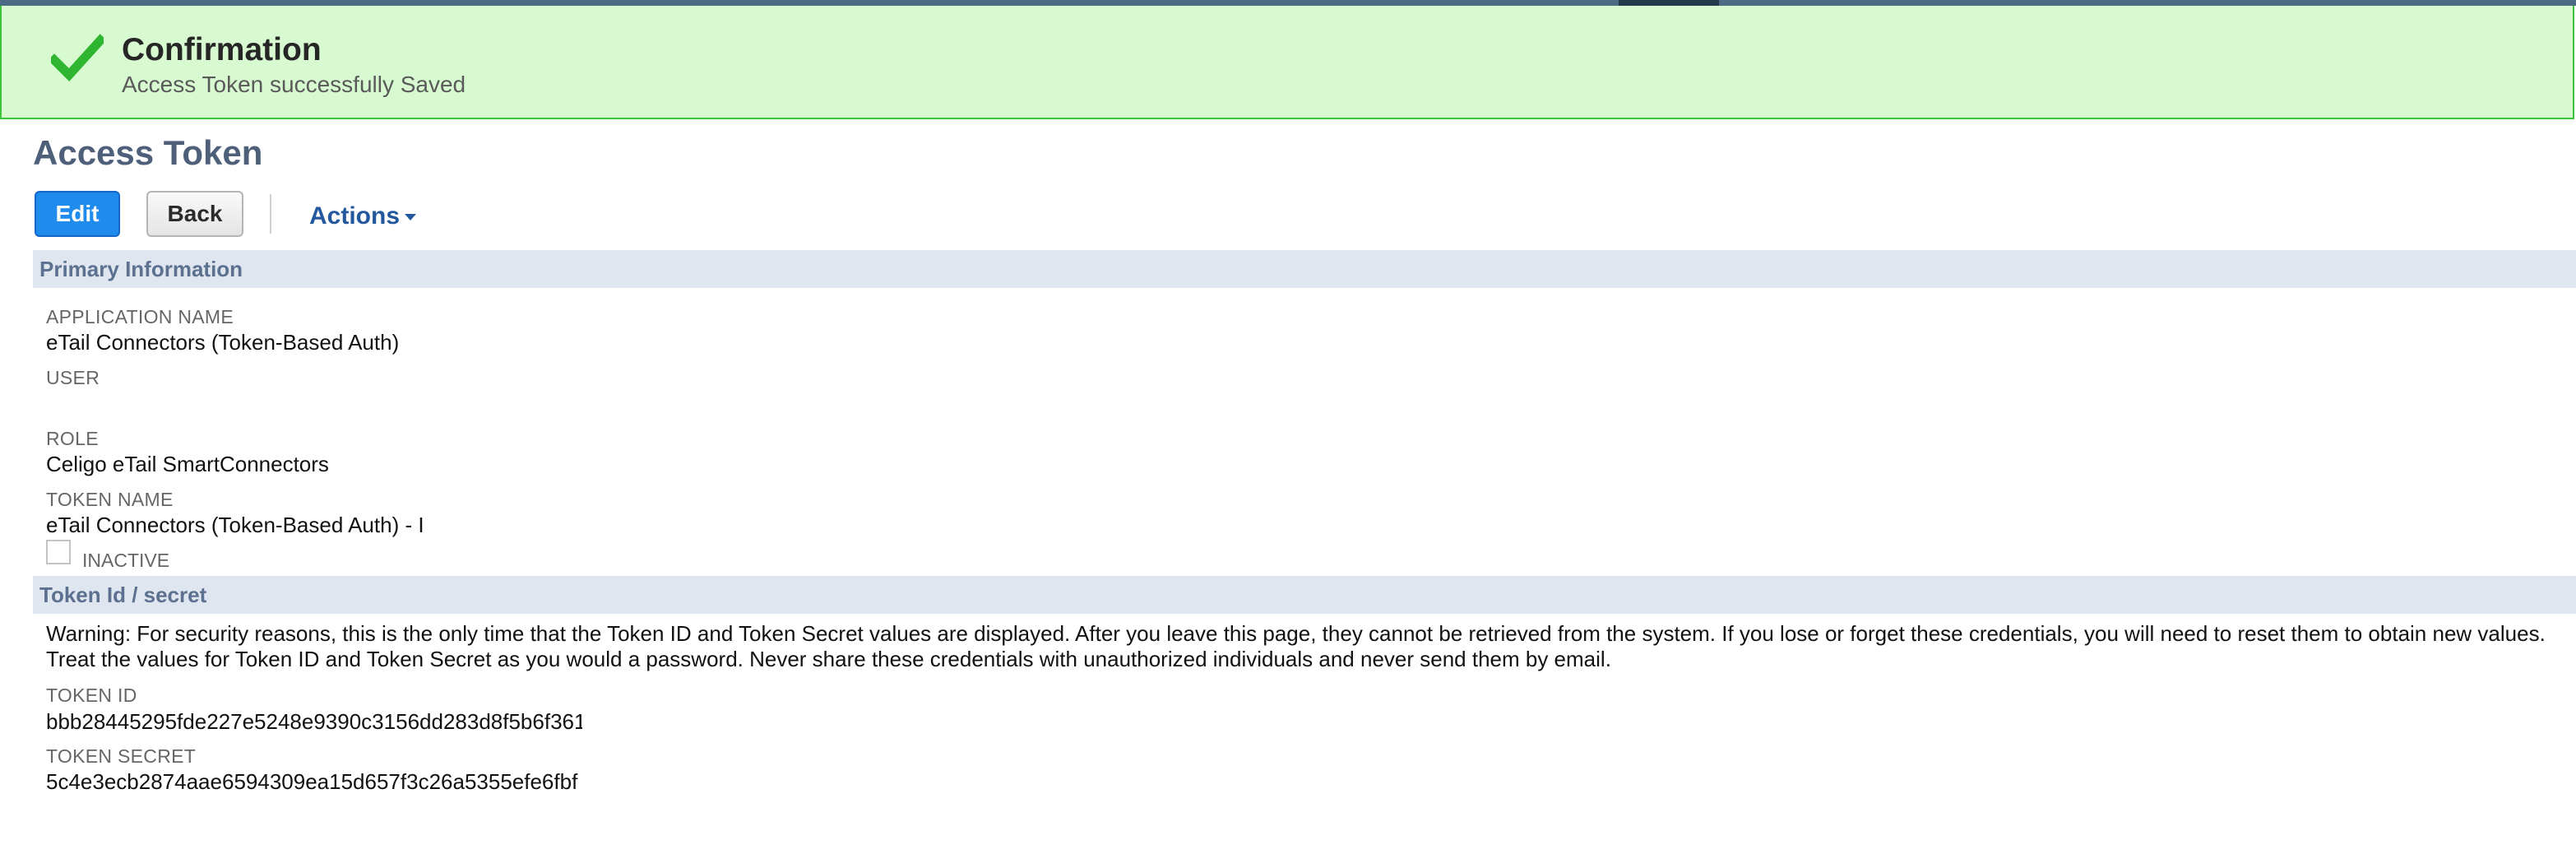 This screenshot has height=854, width=2576. What do you see at coordinates (294, 85) in the screenshot?
I see `confirmation-message: Access Token successfully Saved` at bounding box center [294, 85].